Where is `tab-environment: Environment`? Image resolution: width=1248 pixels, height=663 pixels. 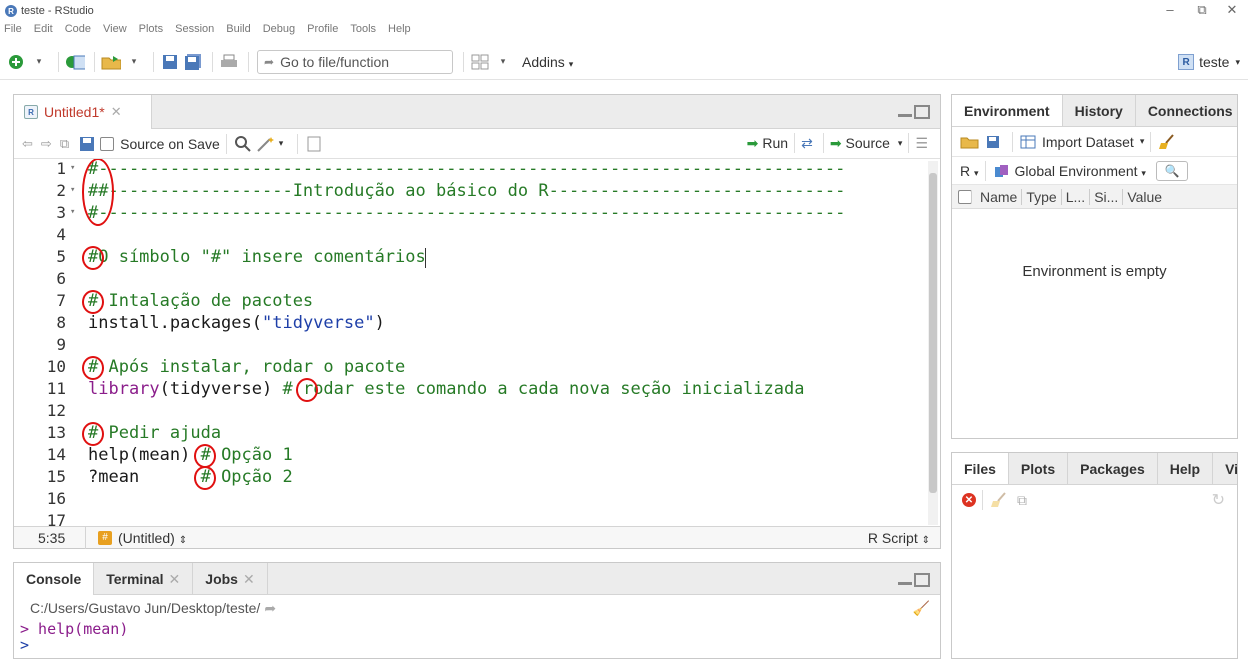
tab-environment: Environment is located at coordinates (1007, 110).